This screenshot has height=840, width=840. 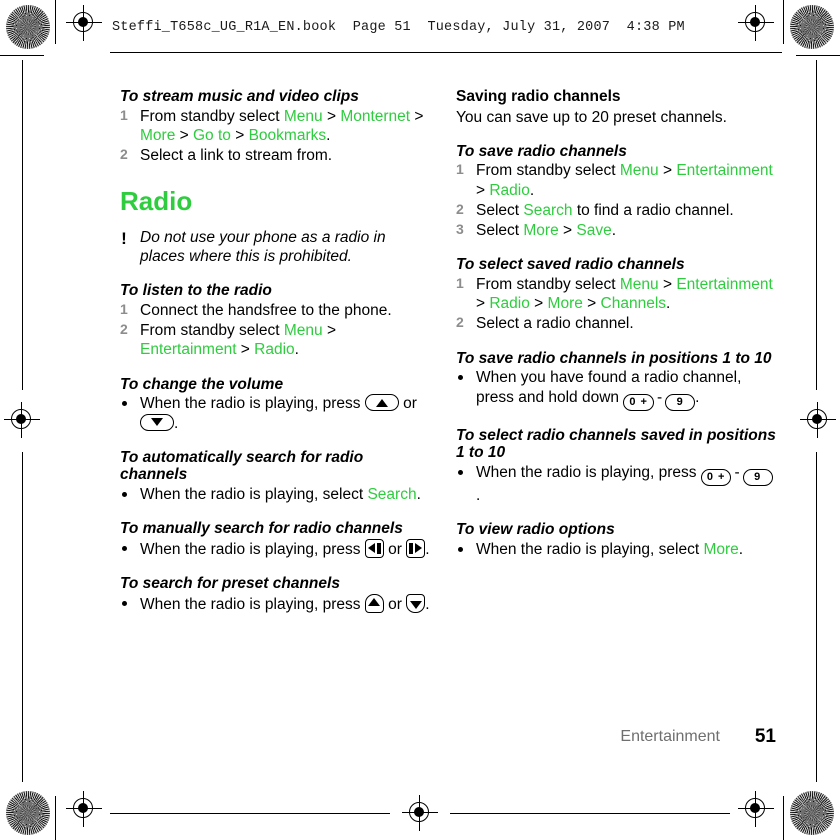 What do you see at coordinates (555, 324) in the screenshot?
I see `step-text: Select a radio channel.` at bounding box center [555, 324].